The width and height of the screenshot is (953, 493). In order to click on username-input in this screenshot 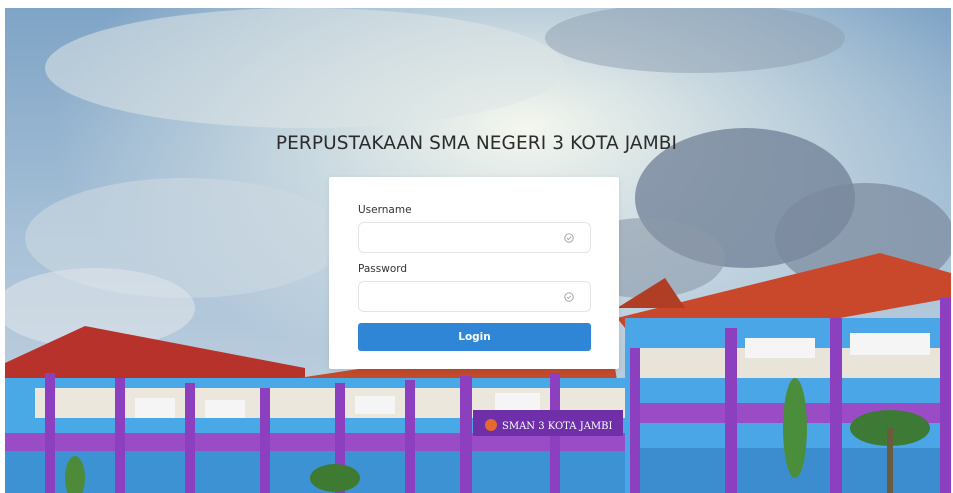, I will do `click(474, 237)`.